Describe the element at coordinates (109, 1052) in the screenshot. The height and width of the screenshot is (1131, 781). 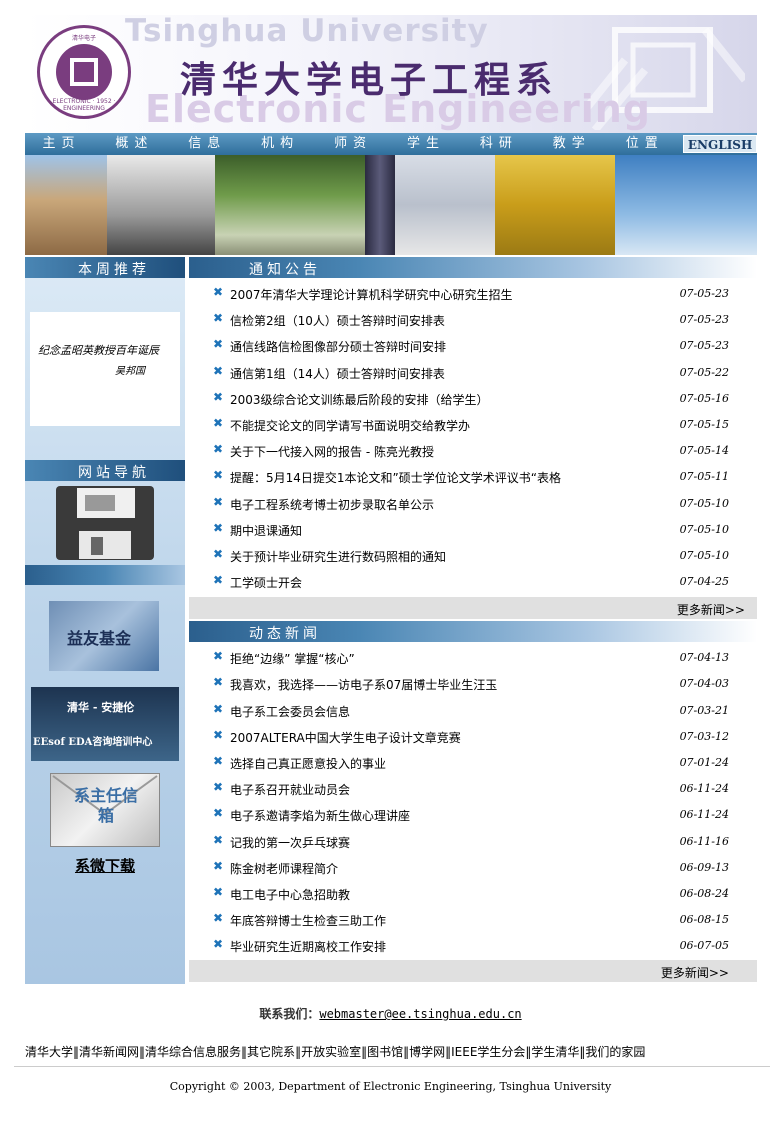
I see `footer-link: 清华新闻网` at that location.